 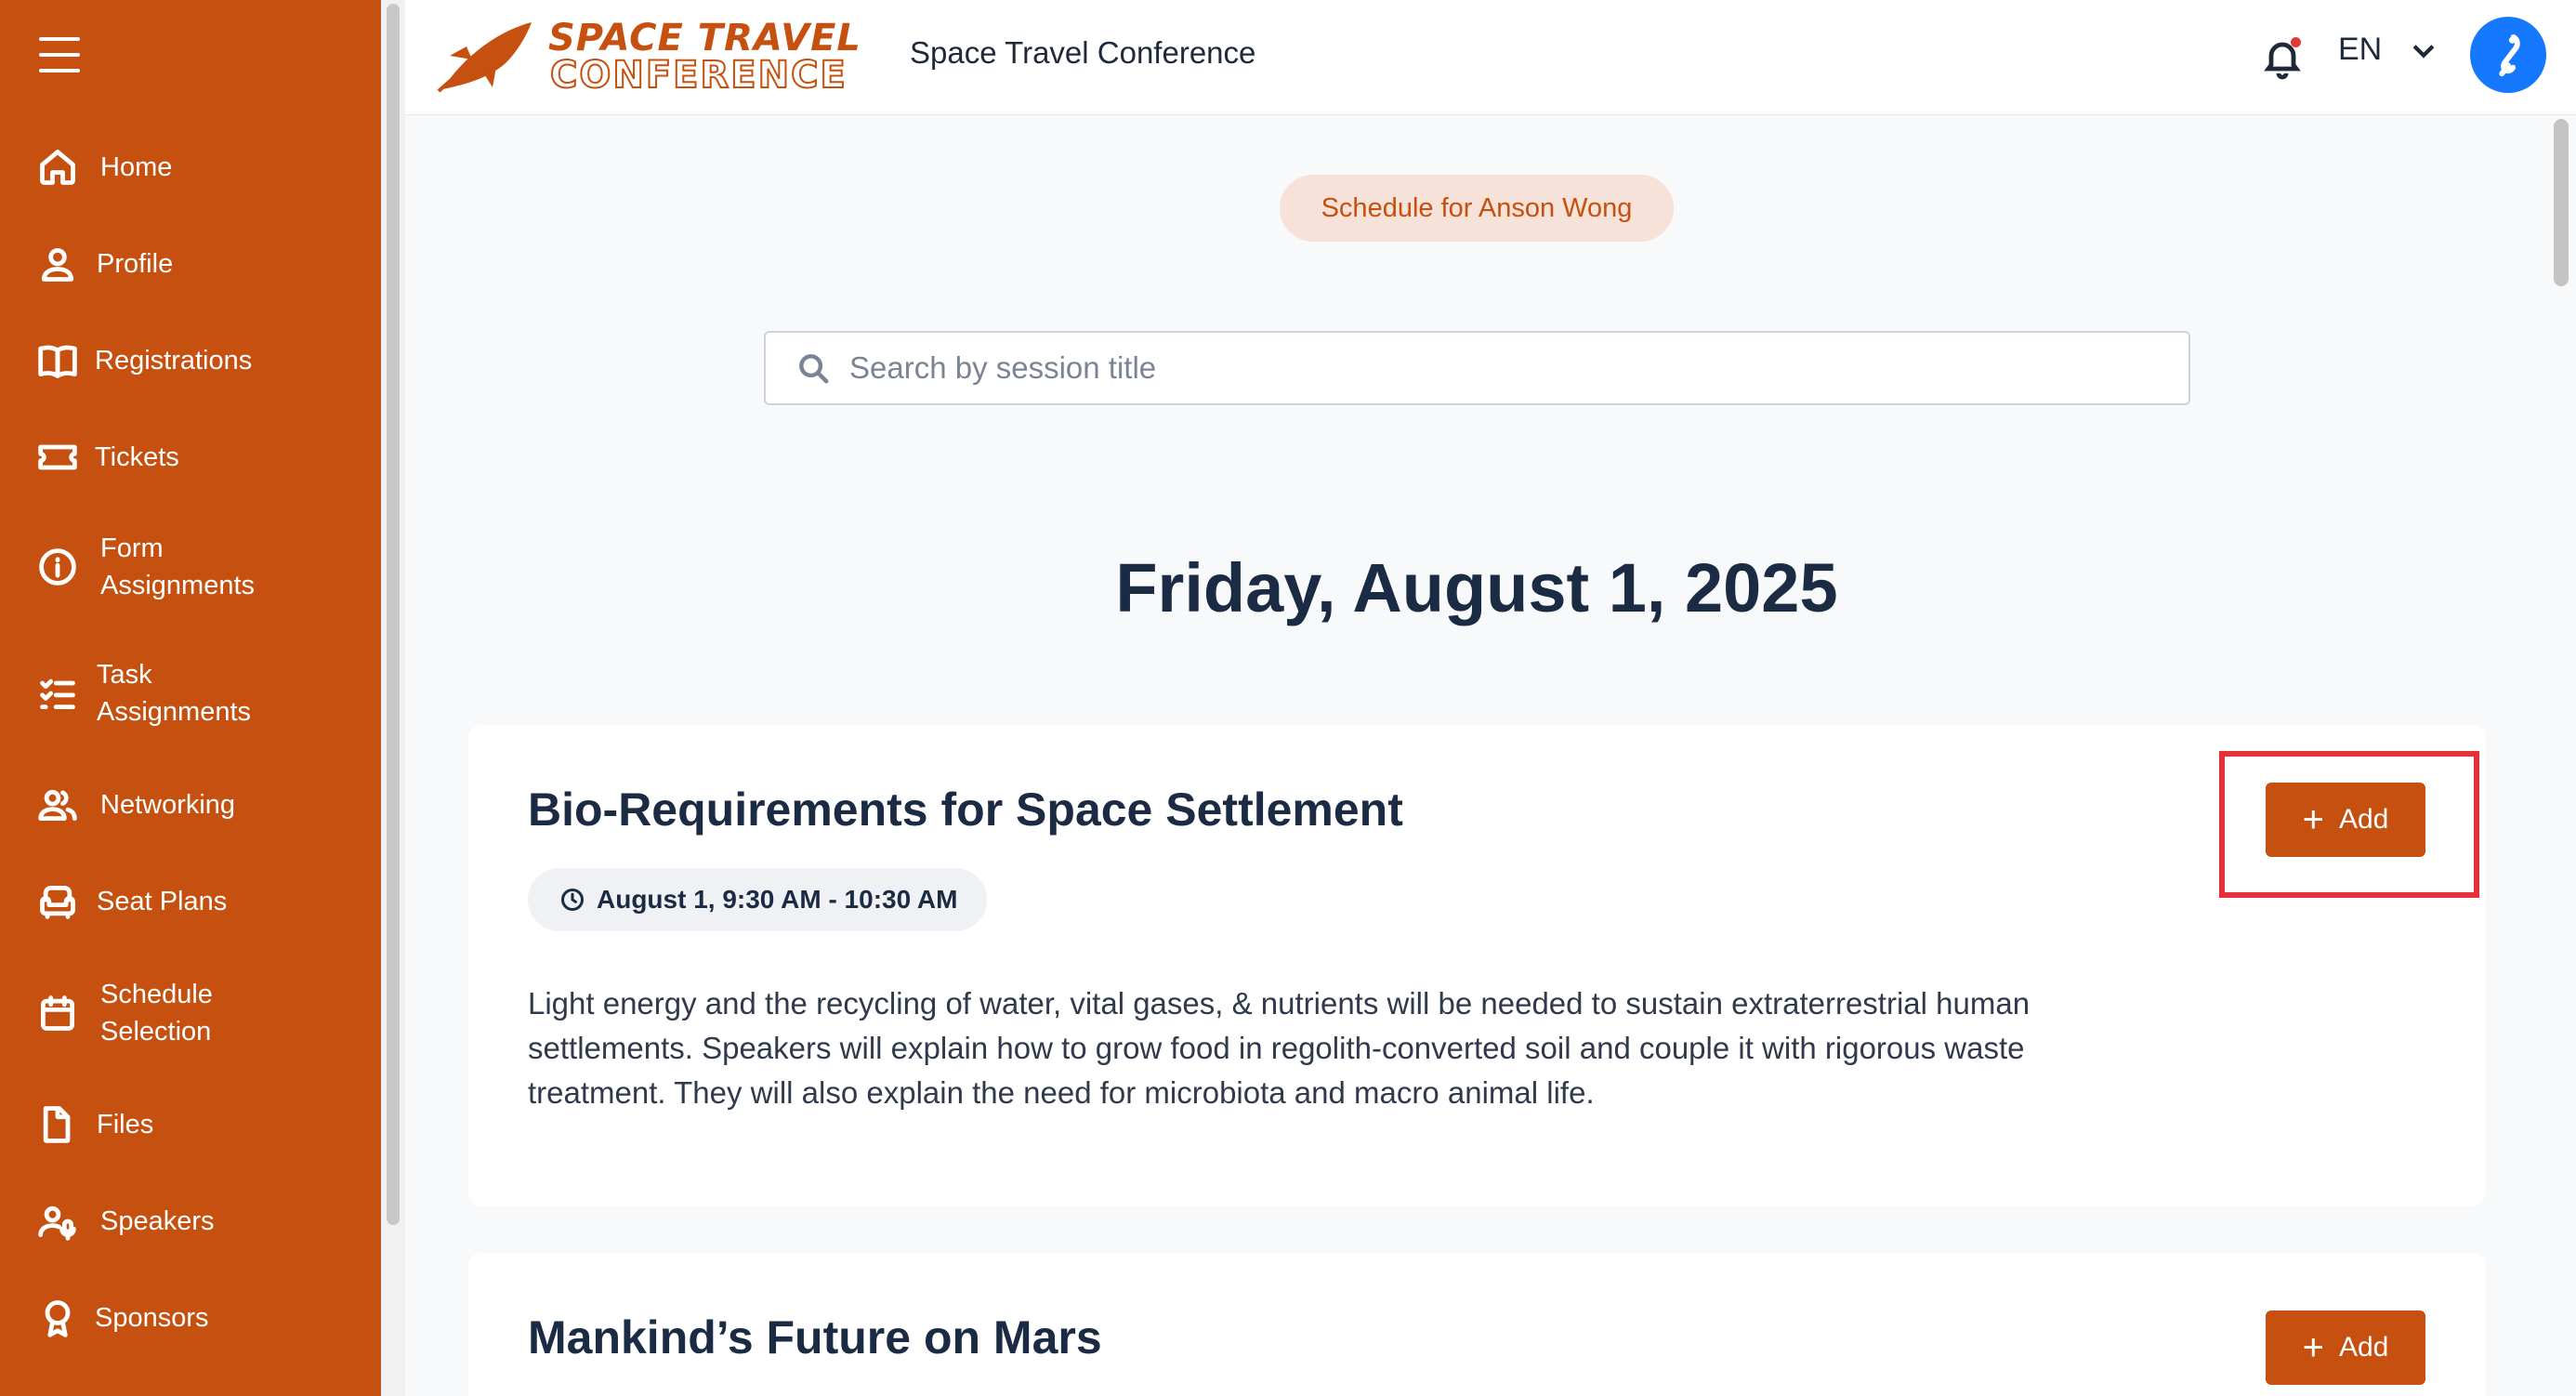 I want to click on search-icon, so click(x=814, y=369).